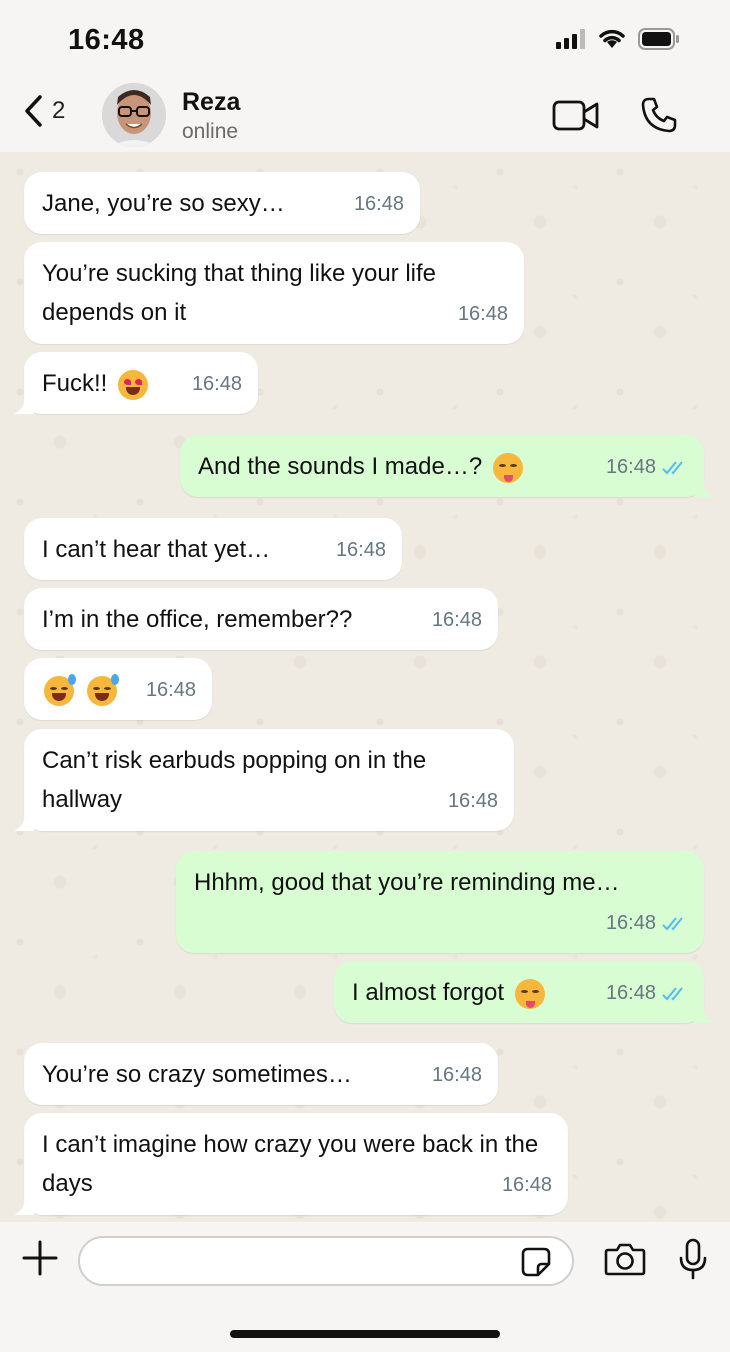  Describe the element at coordinates (210, 131) in the screenshot. I see `contact-status: online` at that location.